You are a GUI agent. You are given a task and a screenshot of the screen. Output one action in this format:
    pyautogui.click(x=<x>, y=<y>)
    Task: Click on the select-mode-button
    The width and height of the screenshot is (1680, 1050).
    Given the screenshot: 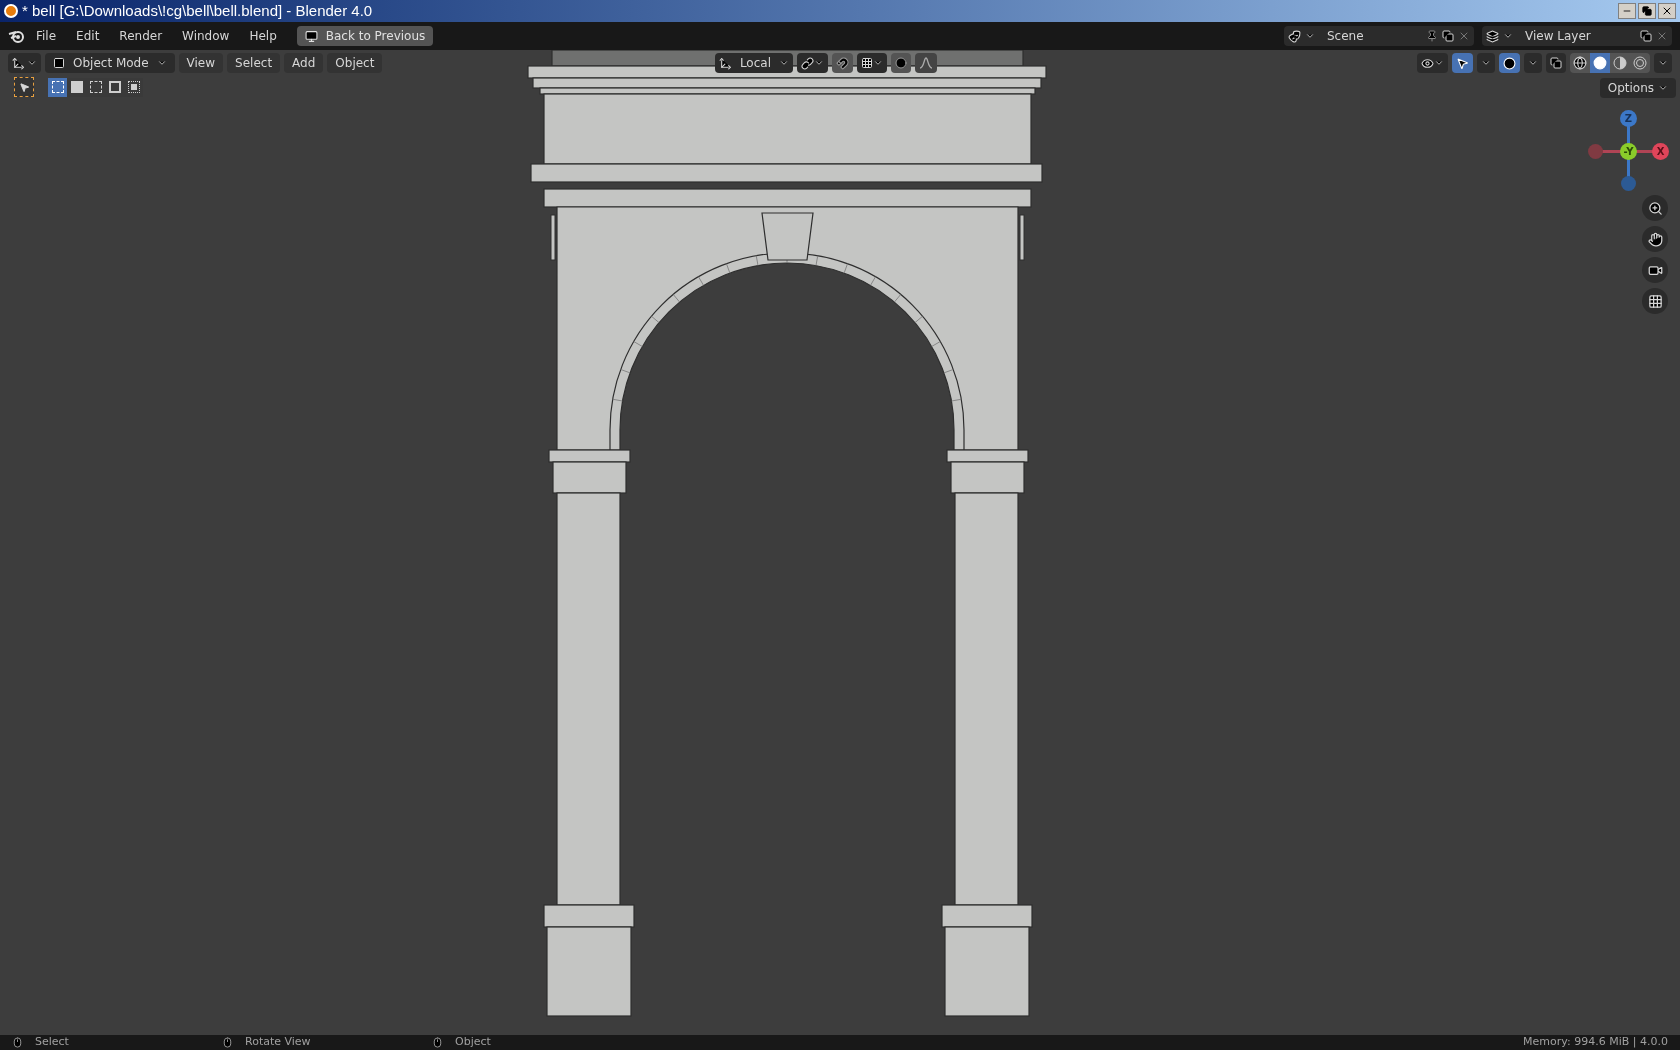 What is the action you would take?
    pyautogui.click(x=57, y=87)
    